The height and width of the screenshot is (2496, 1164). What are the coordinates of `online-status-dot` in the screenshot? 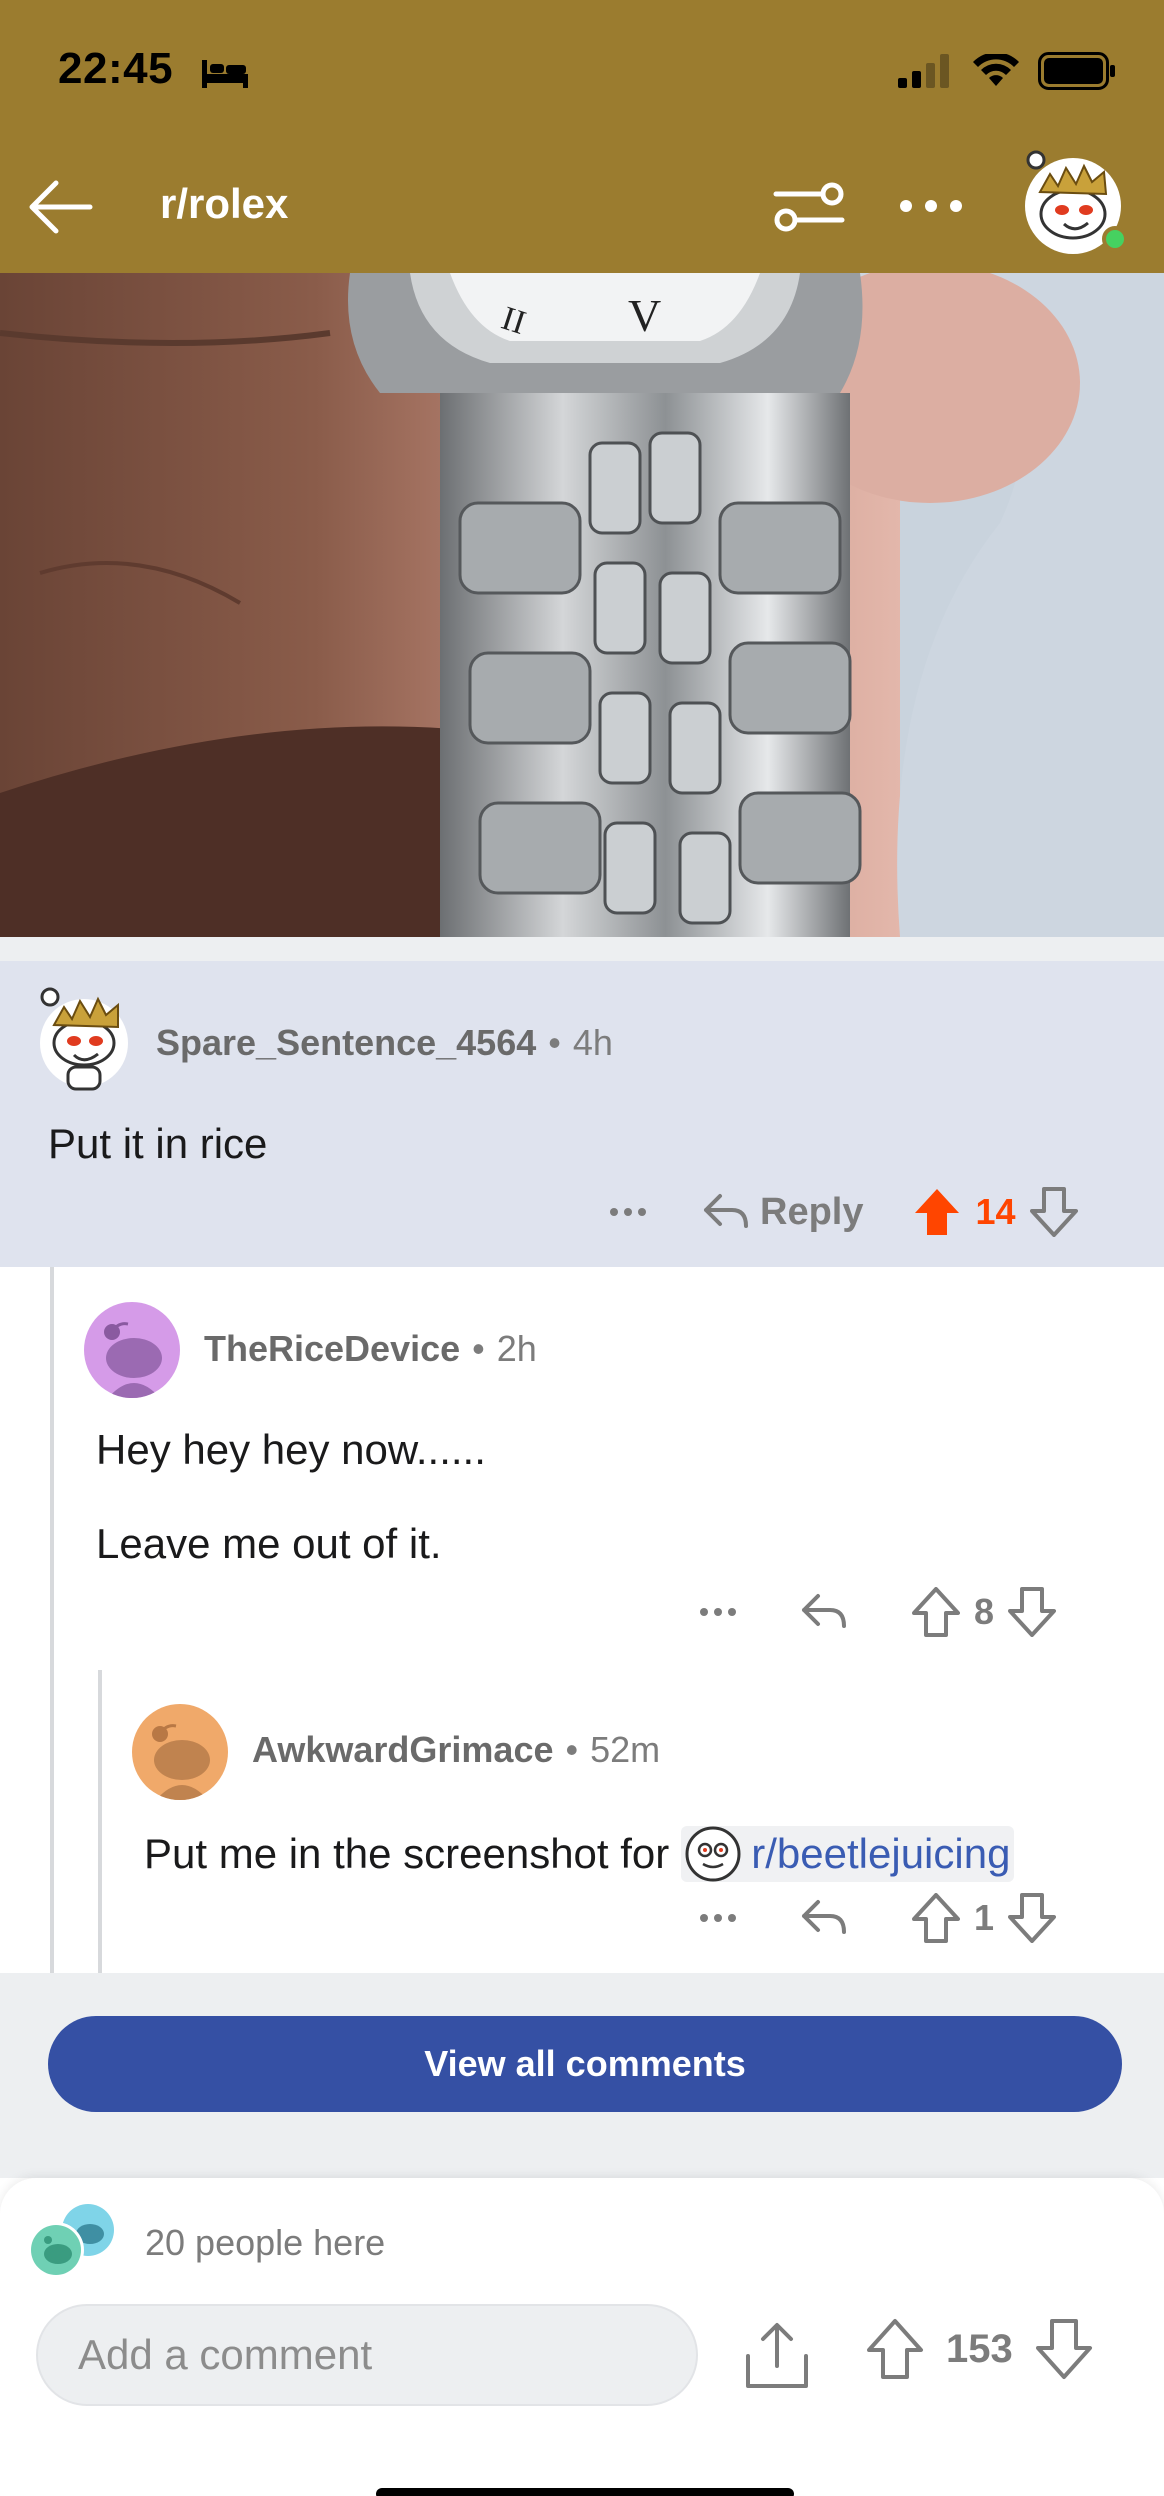 It's located at (1115, 239).